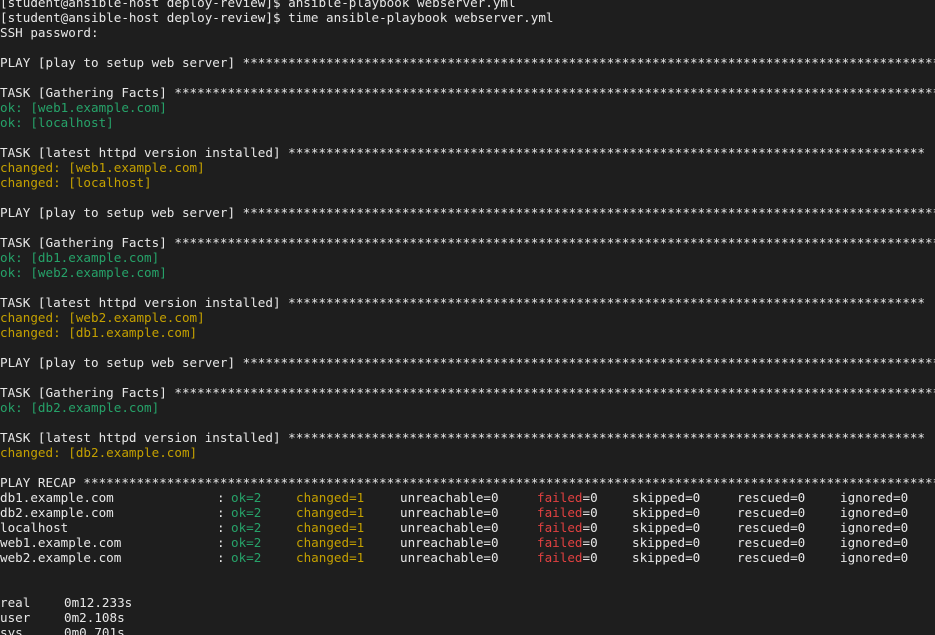 This screenshot has width=935, height=635. Describe the element at coordinates (467, 602) in the screenshot. I see `timing-row: real 0m12.233s` at that location.